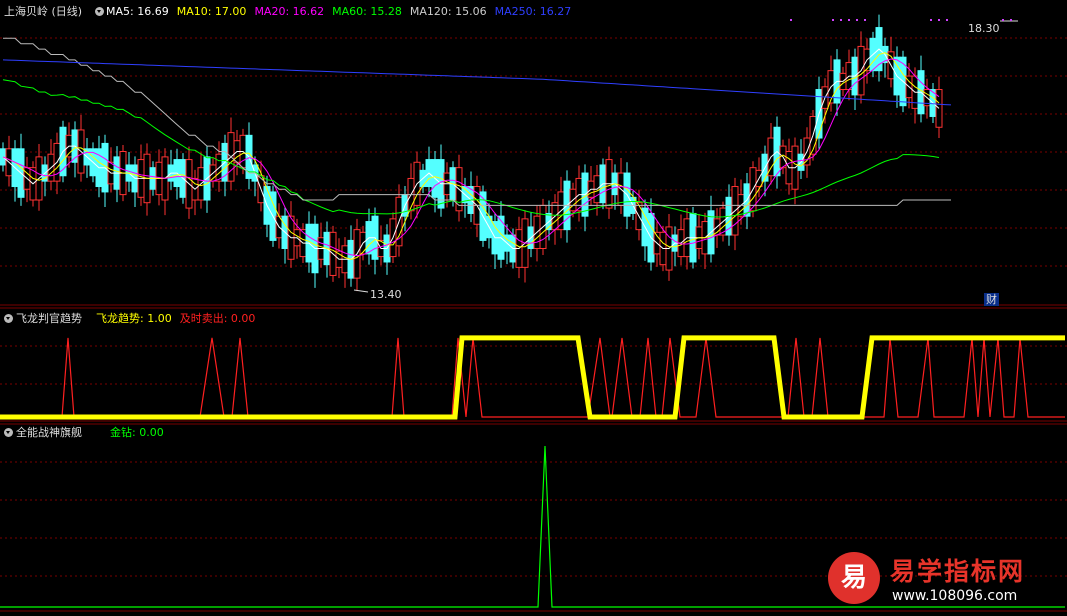 The width and height of the screenshot is (1067, 616). What do you see at coordinates (134, 318) in the screenshot?
I see `indicator1-legend-item-0: 飞龙趋势: 1.00` at bounding box center [134, 318].